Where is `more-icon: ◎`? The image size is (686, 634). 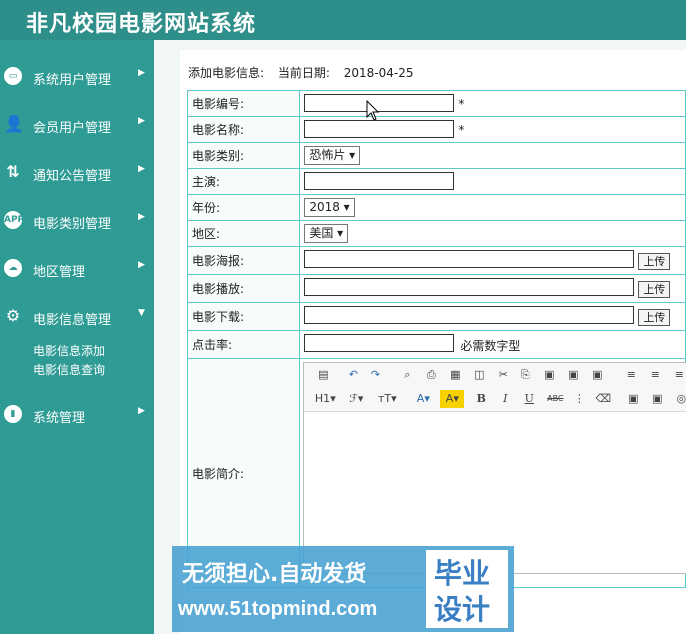
more-icon: ◎ is located at coordinates (679, 399).